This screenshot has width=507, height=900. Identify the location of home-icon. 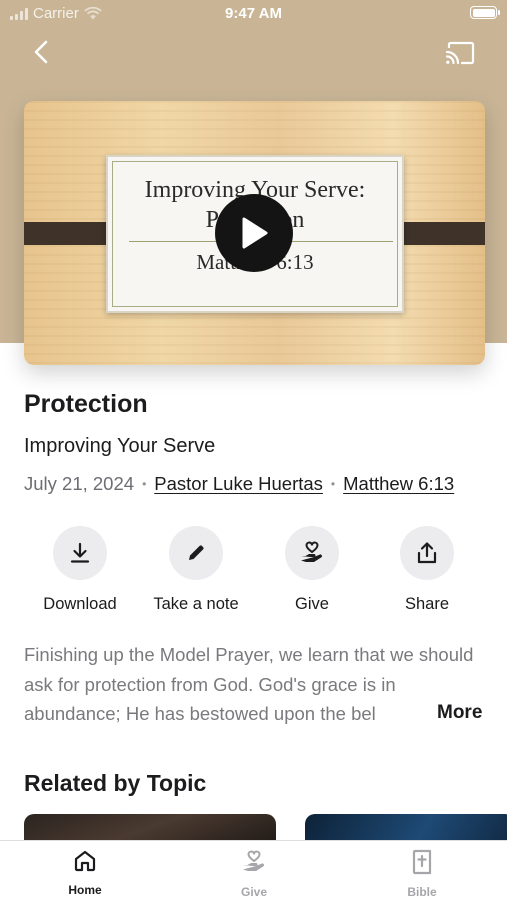
(85, 861).